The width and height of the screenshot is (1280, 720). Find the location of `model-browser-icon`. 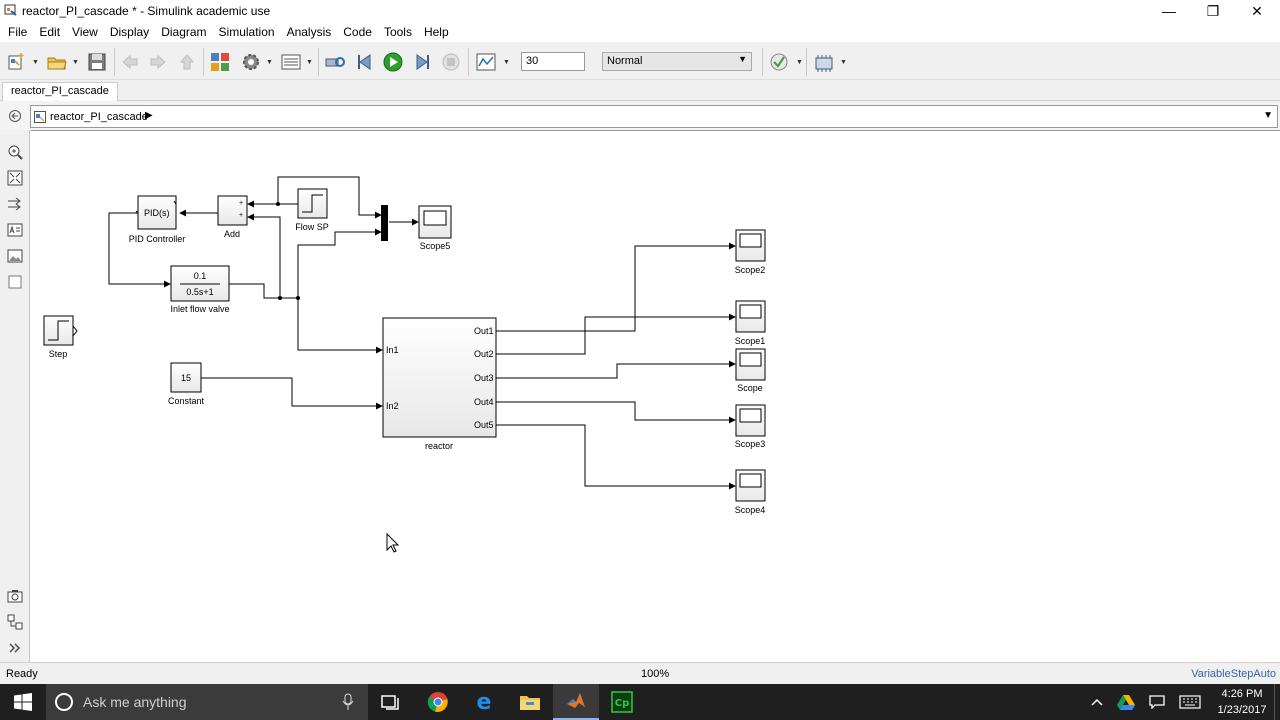

model-browser-icon is located at coordinates (15, 622).